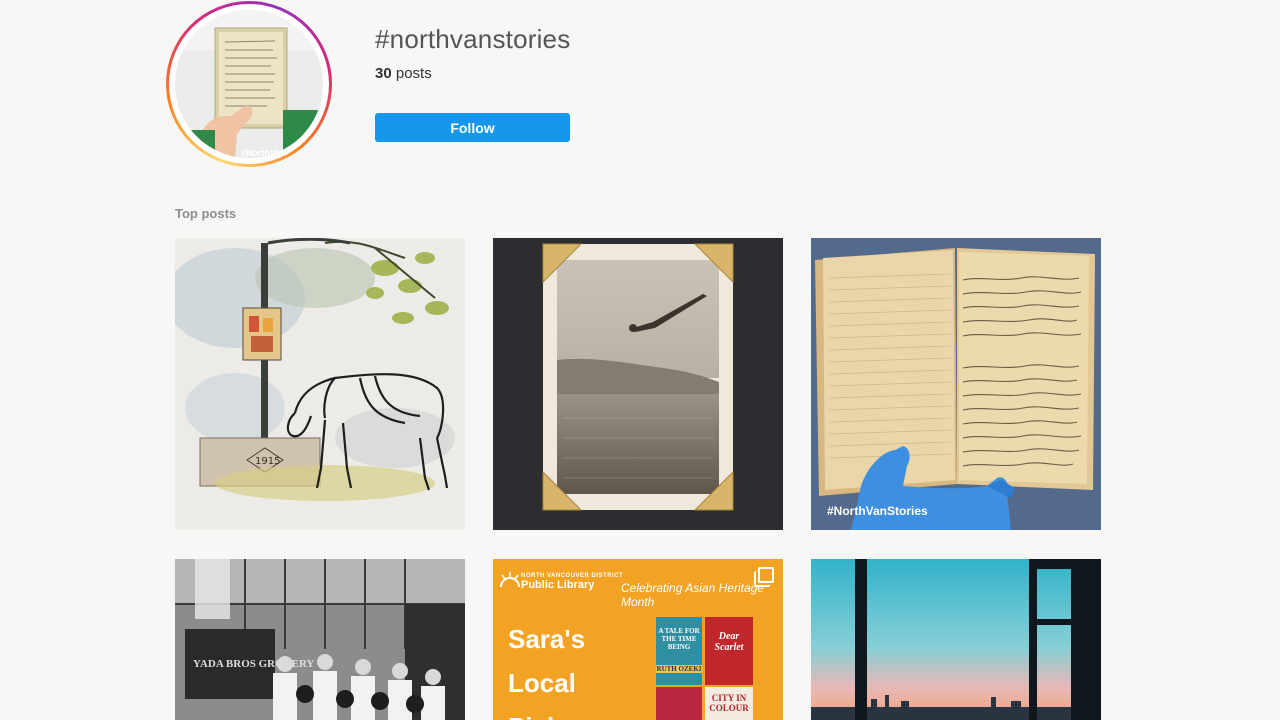 The image size is (1280, 720). What do you see at coordinates (473, 39) in the screenshot?
I see `hashtag-title: #northvanstories` at bounding box center [473, 39].